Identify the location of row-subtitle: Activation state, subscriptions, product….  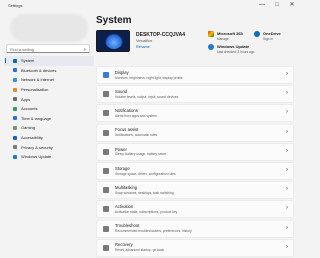
(146, 211).